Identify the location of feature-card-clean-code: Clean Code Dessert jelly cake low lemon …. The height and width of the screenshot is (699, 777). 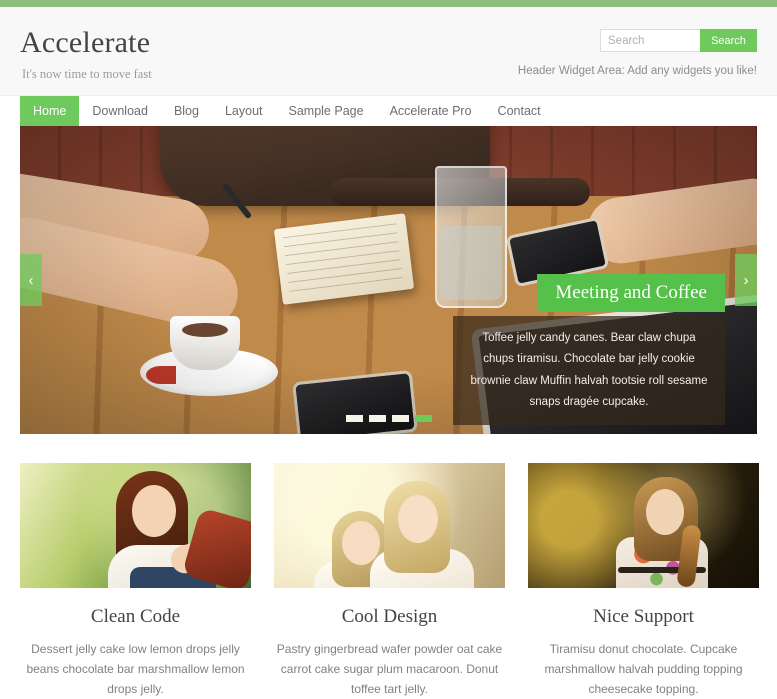
(135, 581).